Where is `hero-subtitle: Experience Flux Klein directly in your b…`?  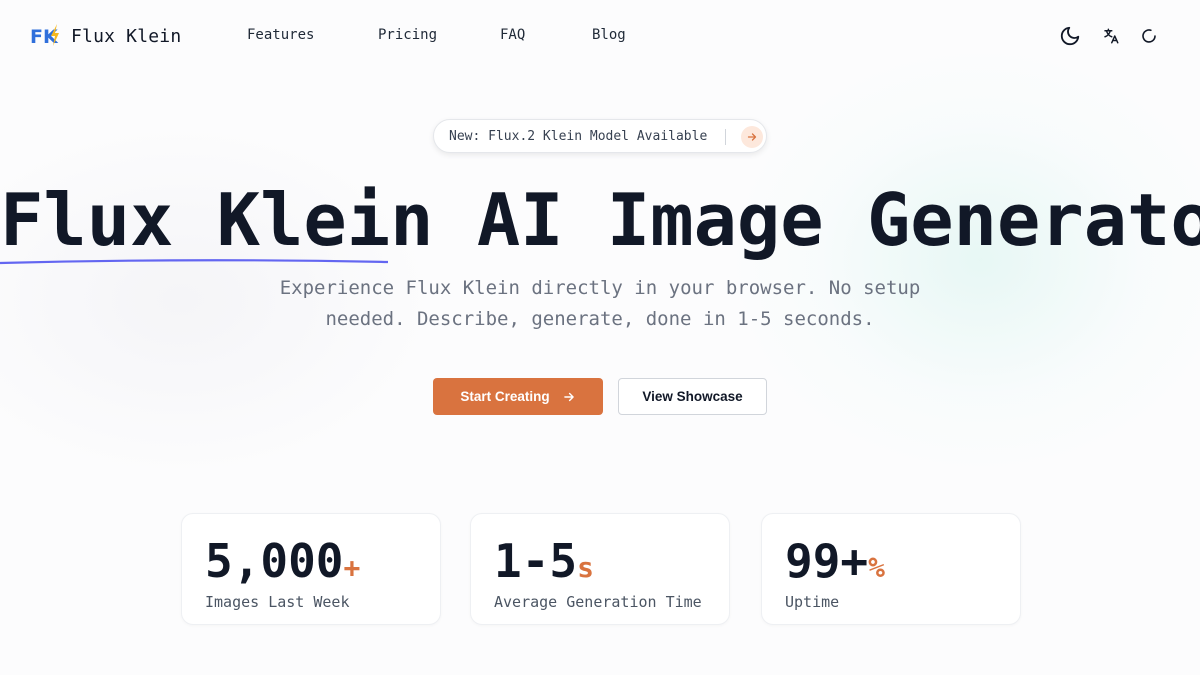 hero-subtitle: Experience Flux Klein directly in your b… is located at coordinates (600, 303).